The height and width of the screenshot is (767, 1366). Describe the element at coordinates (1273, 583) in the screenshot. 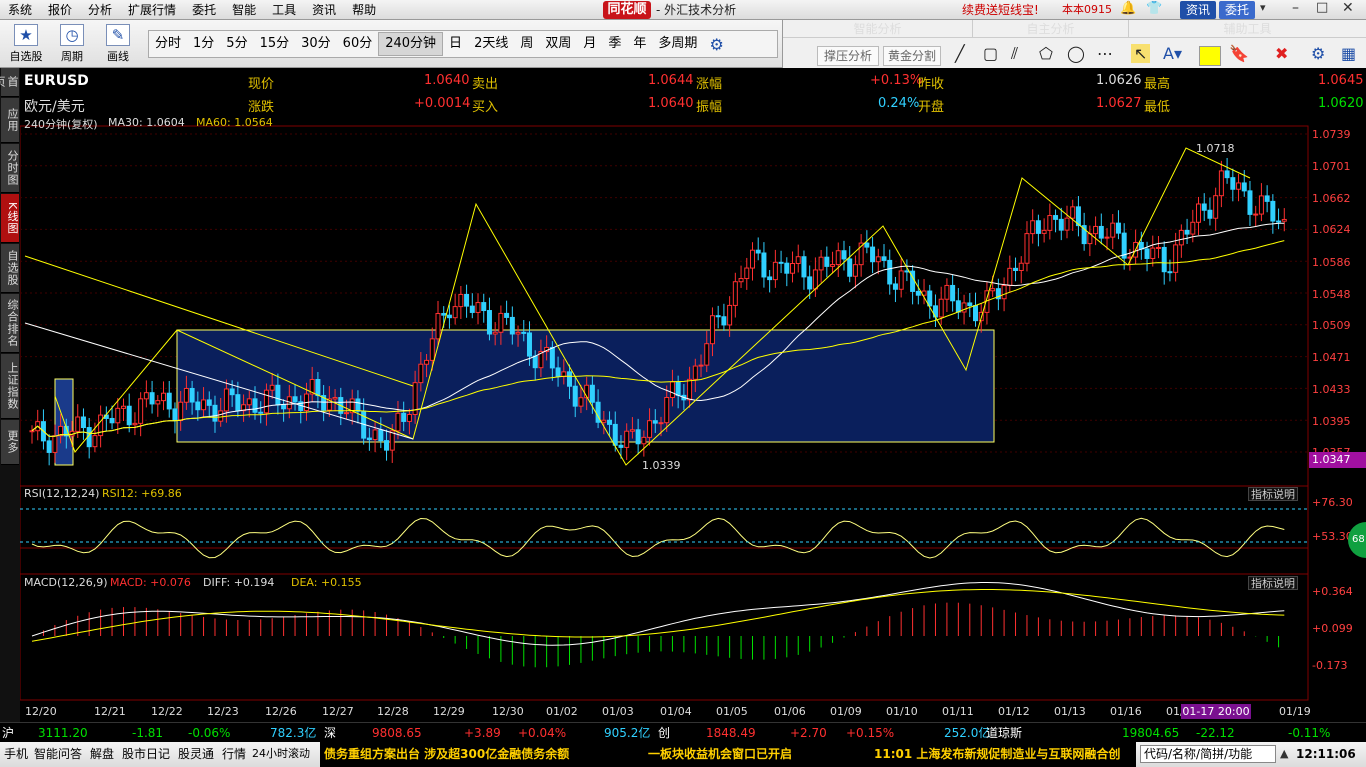

I see `macd-help-button: 指标说明` at that location.